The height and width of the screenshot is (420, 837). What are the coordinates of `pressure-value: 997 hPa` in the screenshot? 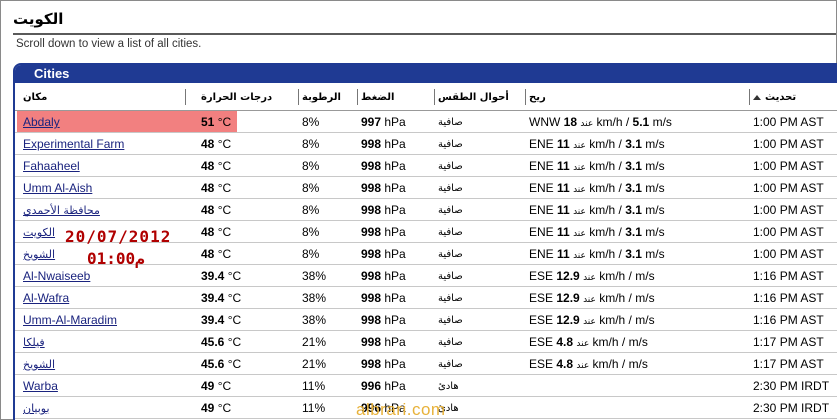 It's located at (383, 122).